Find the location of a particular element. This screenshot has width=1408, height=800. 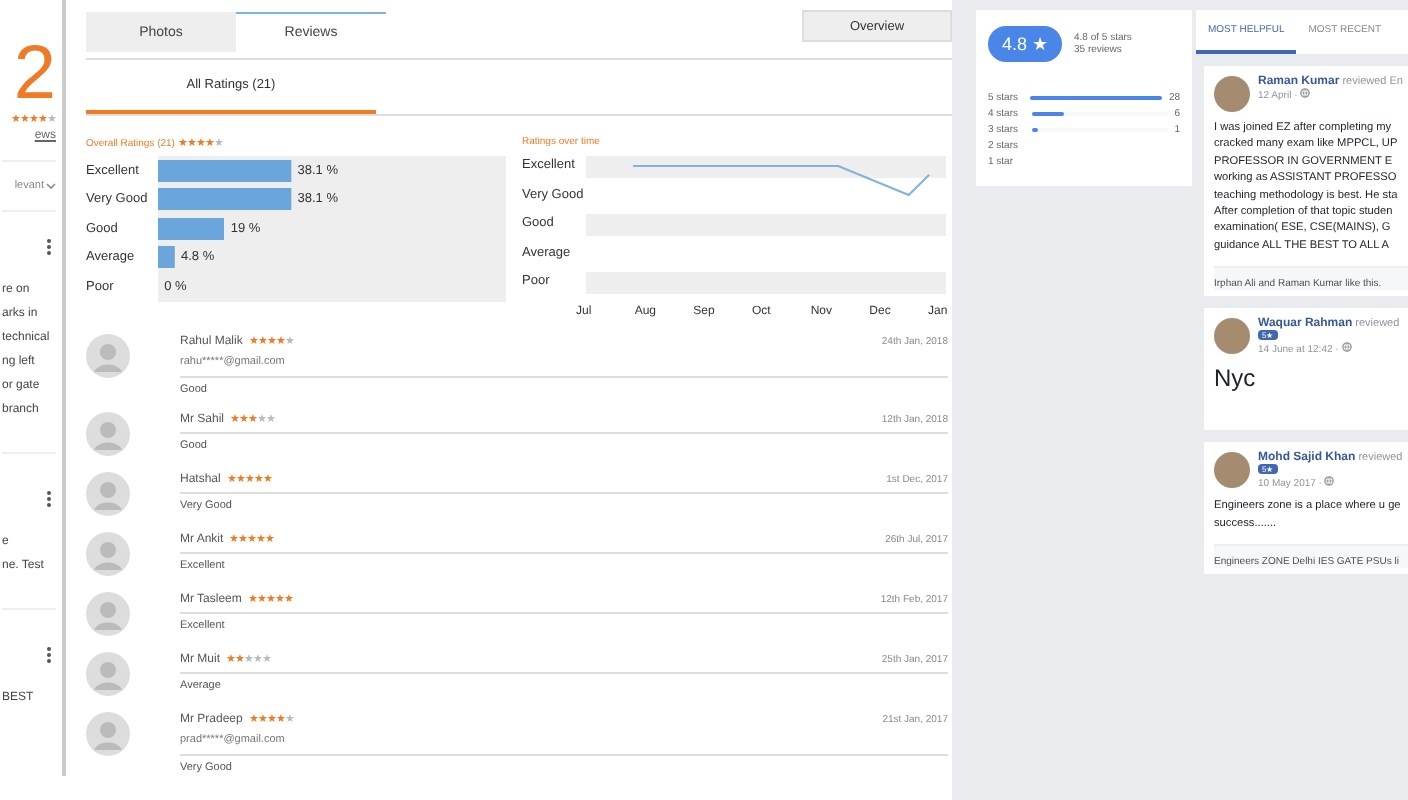

caret-icon is located at coordinates (51, 186).